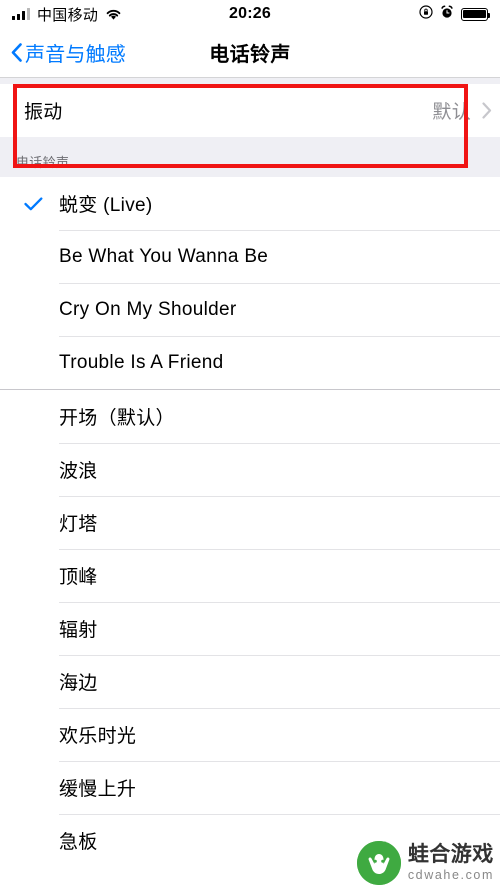 This screenshot has width=500, height=890. What do you see at coordinates (78, 471) in the screenshot?
I see `ringtone-label: 波浪` at bounding box center [78, 471].